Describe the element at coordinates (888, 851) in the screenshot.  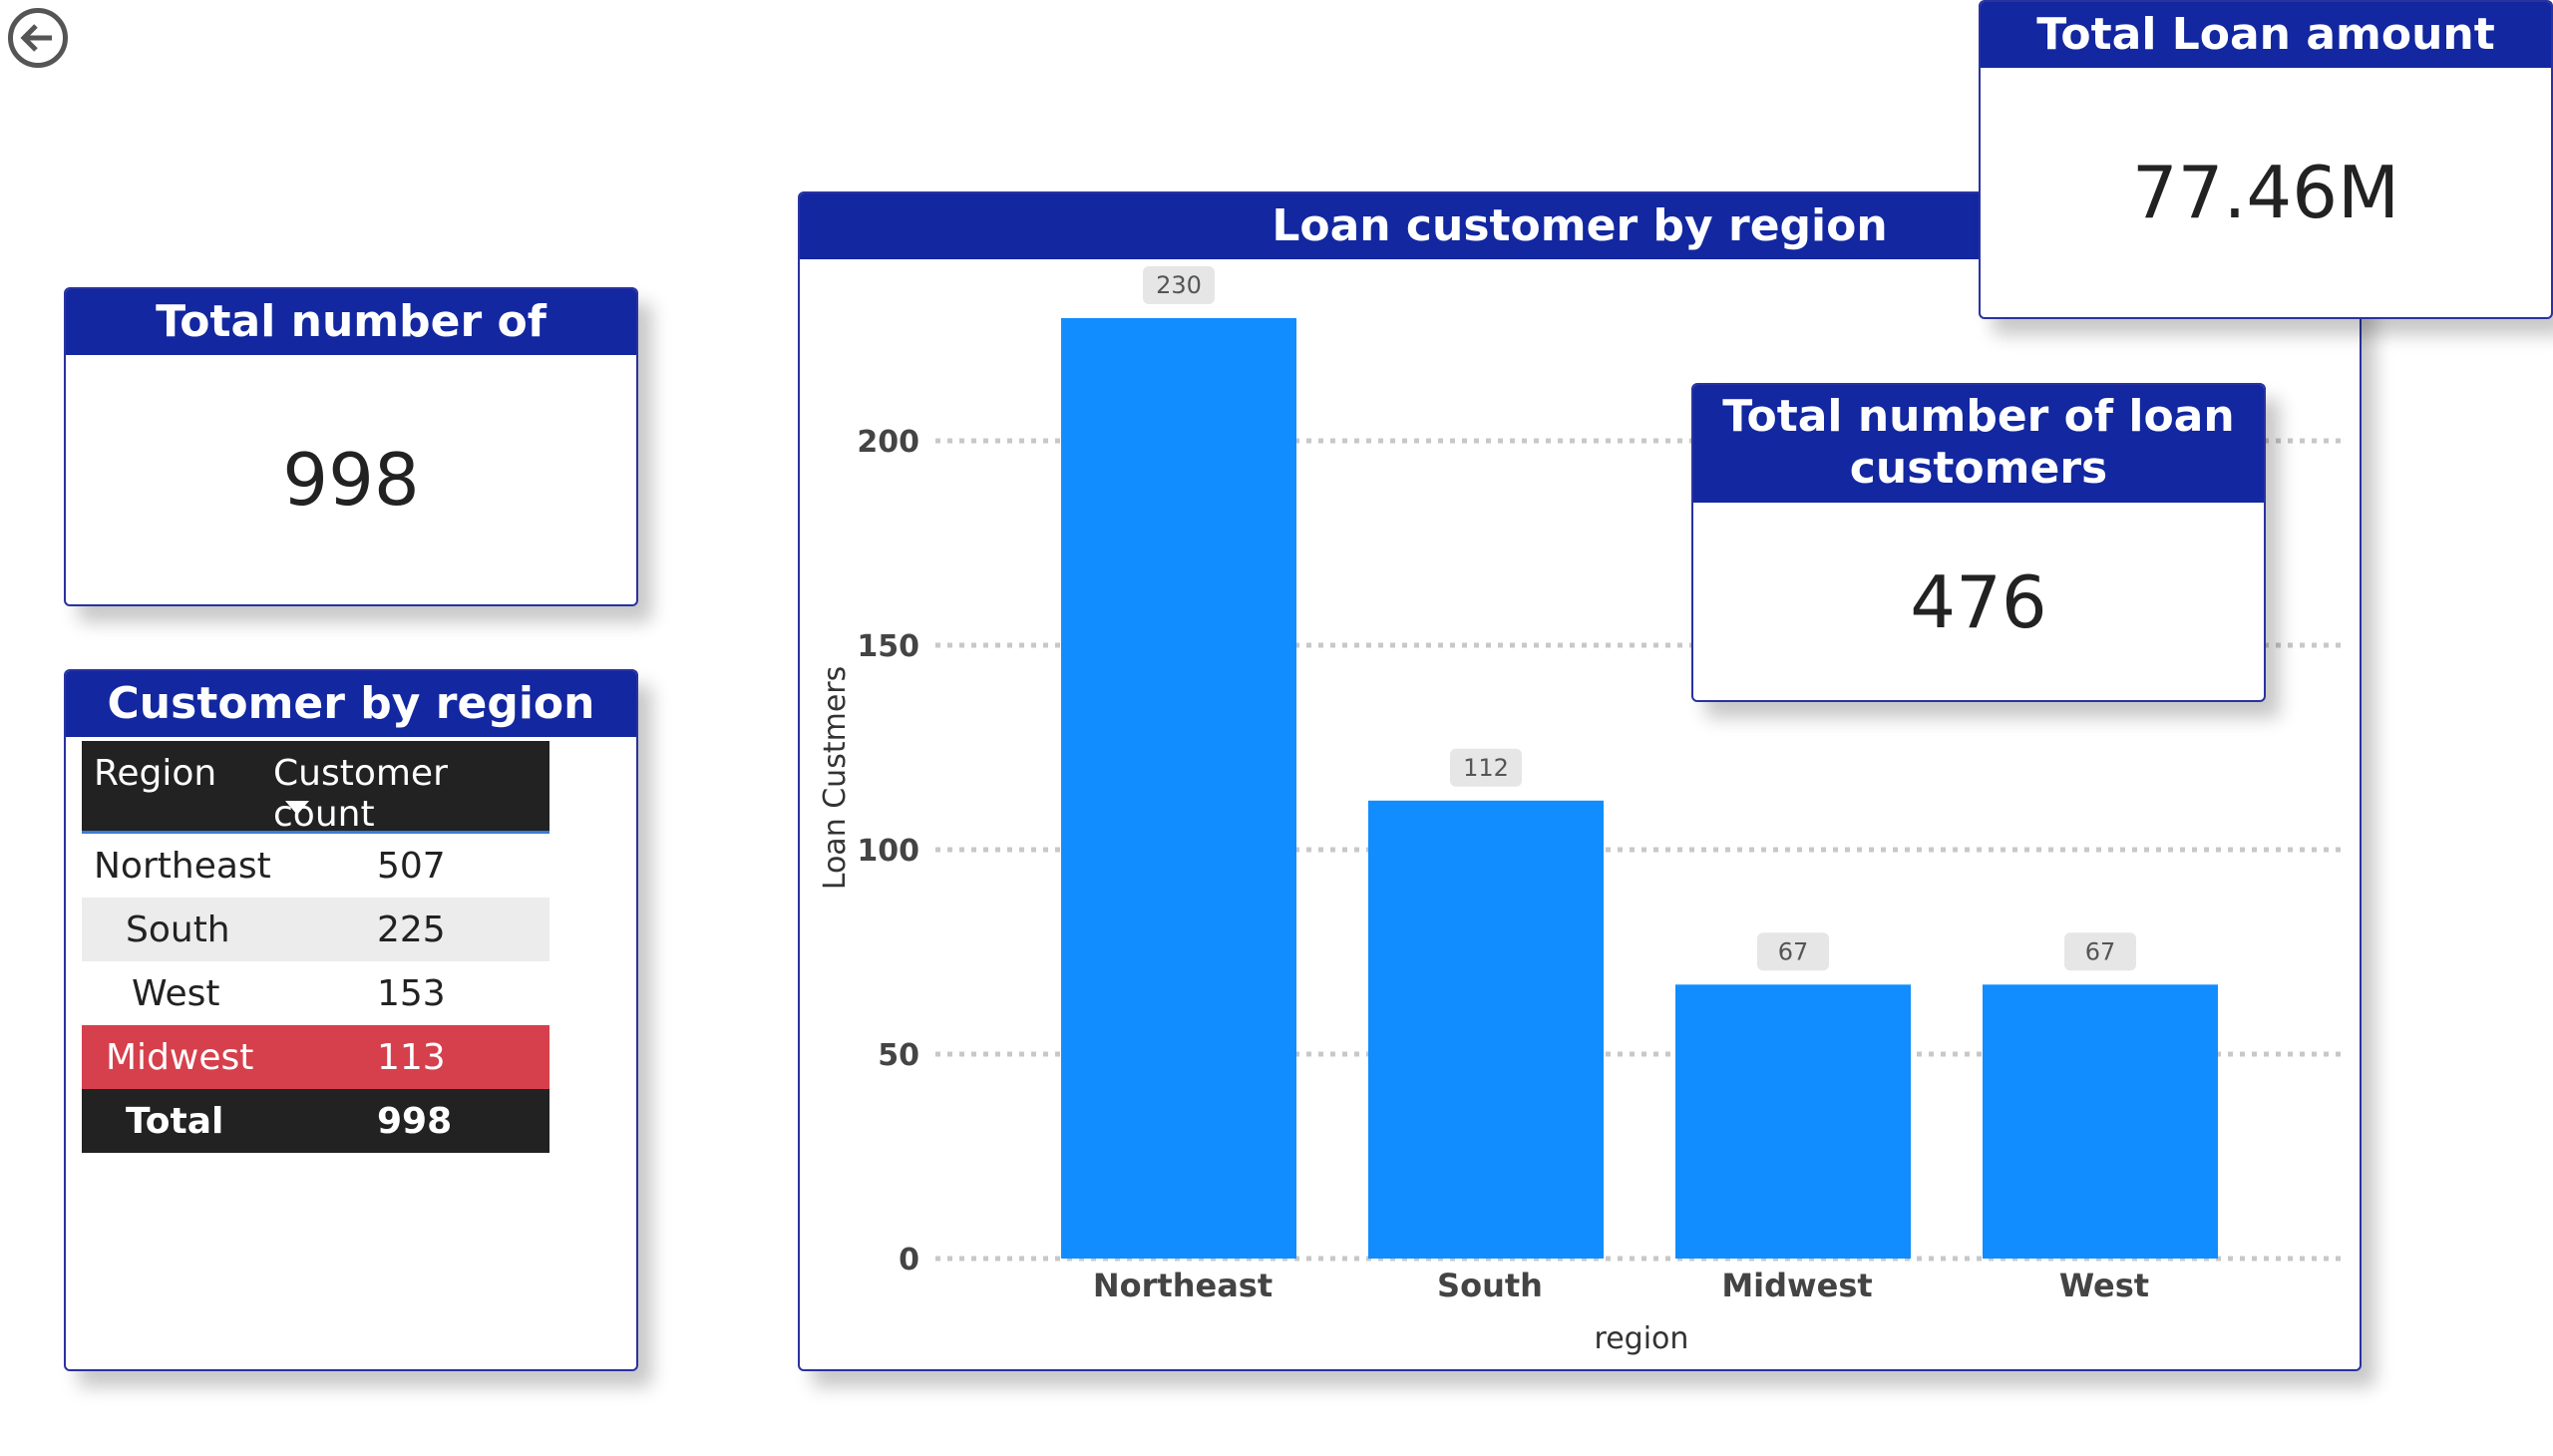
I see `y-tick-label: 100` at that location.